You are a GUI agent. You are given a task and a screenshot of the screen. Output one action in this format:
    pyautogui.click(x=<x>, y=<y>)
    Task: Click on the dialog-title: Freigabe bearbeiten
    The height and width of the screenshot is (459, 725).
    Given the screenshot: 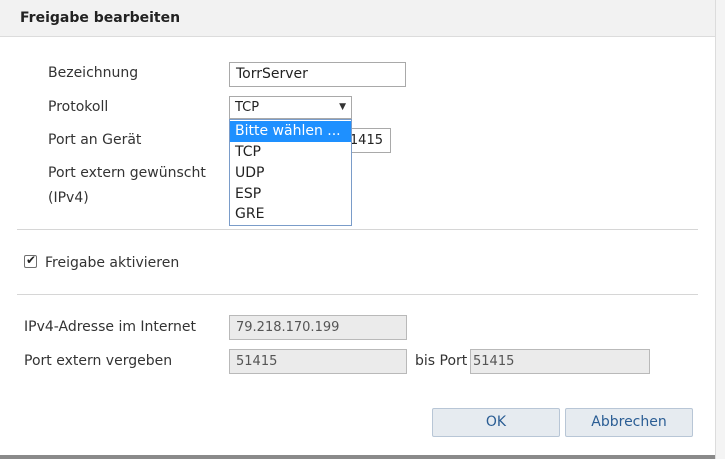 What is the action you would take?
    pyautogui.click(x=100, y=18)
    